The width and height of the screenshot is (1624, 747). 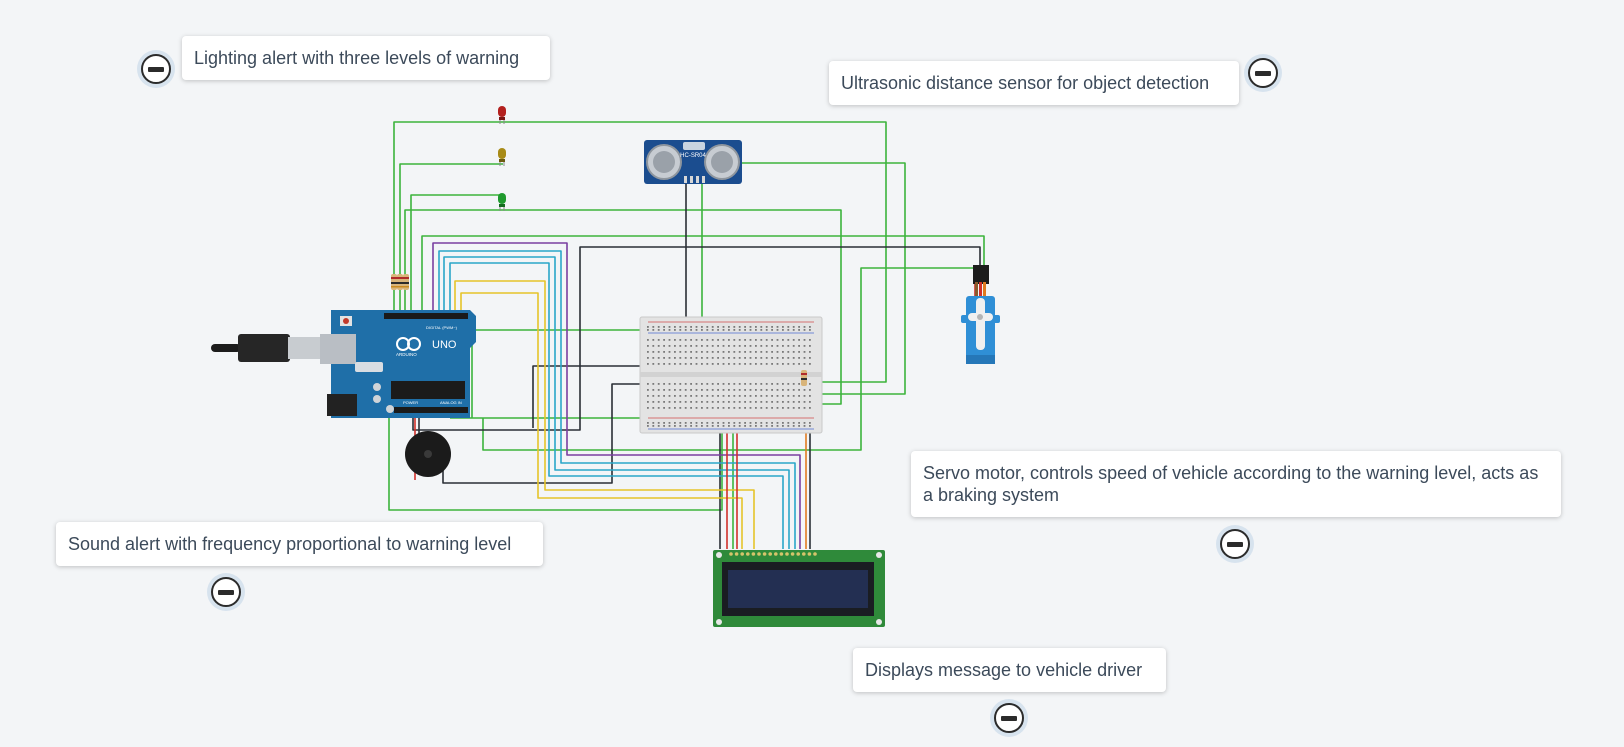 What do you see at coordinates (1235, 544) in the screenshot?
I see `collapse-annotation-servo-motor-icon` at bounding box center [1235, 544].